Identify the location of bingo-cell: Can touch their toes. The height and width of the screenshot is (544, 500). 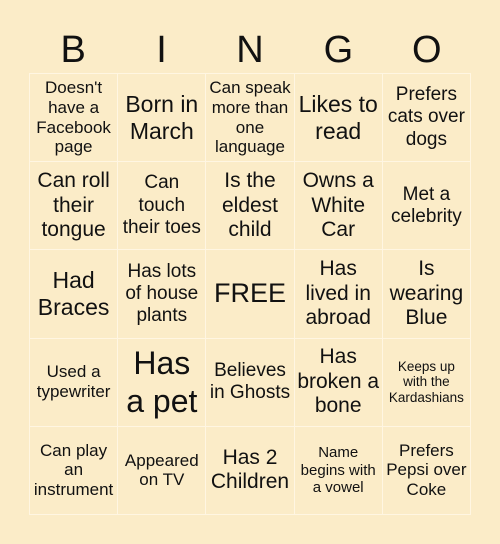
(162, 206).